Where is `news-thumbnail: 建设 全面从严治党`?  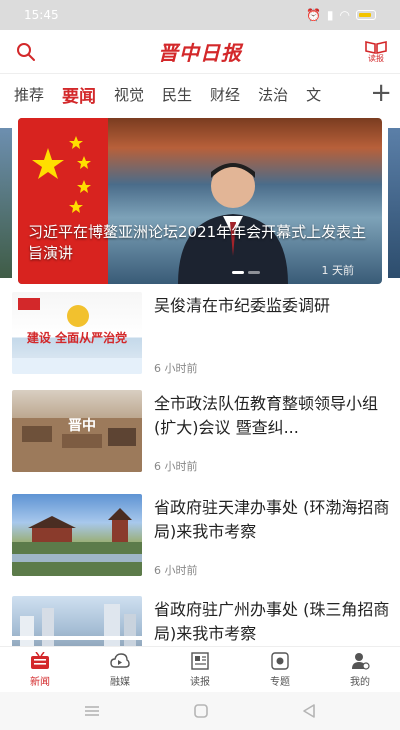 news-thumbnail: 建设 全面从严治党 is located at coordinates (77, 333).